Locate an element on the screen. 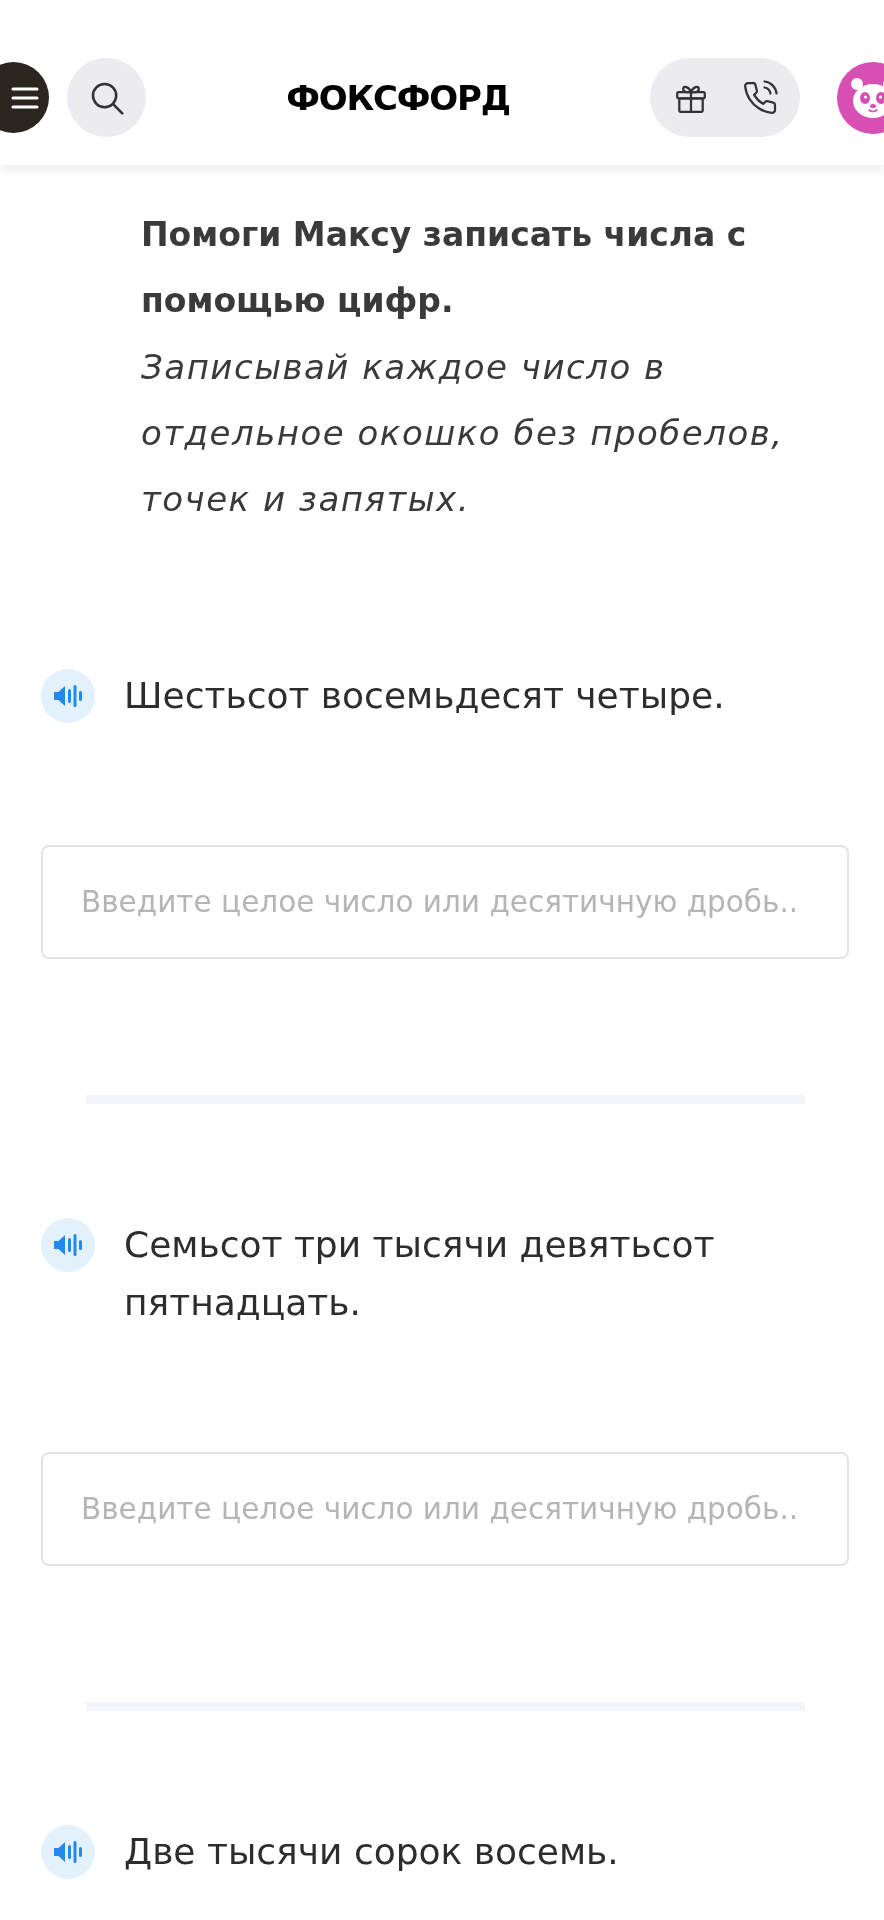 The image size is (884, 1920). question-text: Семьсот три тысячи девятьсот пятнадцать. is located at coordinates (420, 1274).